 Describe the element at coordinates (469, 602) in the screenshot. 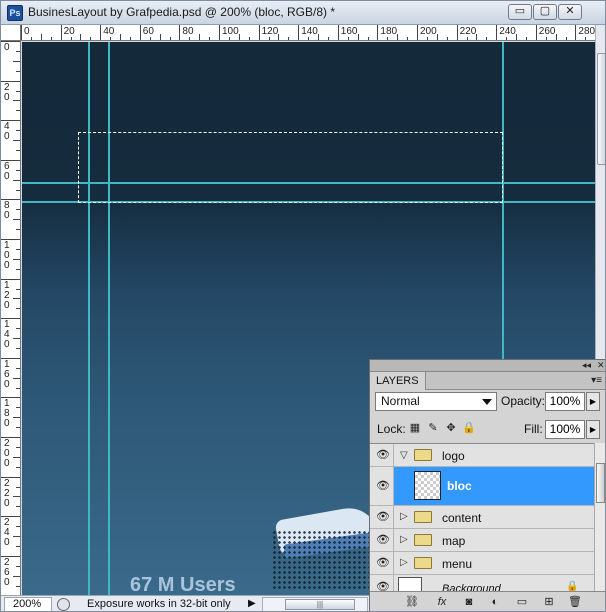

I see `add-mask-icon: ◙` at that location.